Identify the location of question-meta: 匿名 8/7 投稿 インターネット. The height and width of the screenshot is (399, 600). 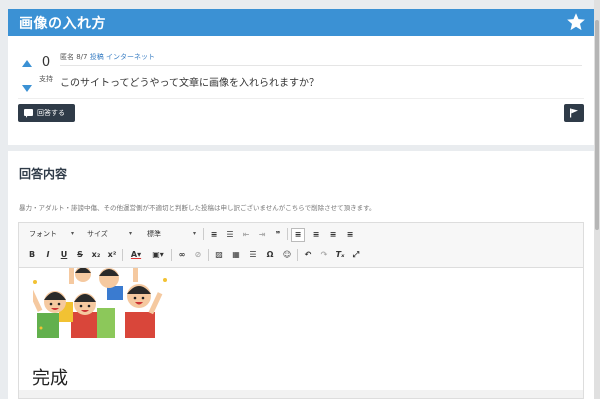
(107, 57).